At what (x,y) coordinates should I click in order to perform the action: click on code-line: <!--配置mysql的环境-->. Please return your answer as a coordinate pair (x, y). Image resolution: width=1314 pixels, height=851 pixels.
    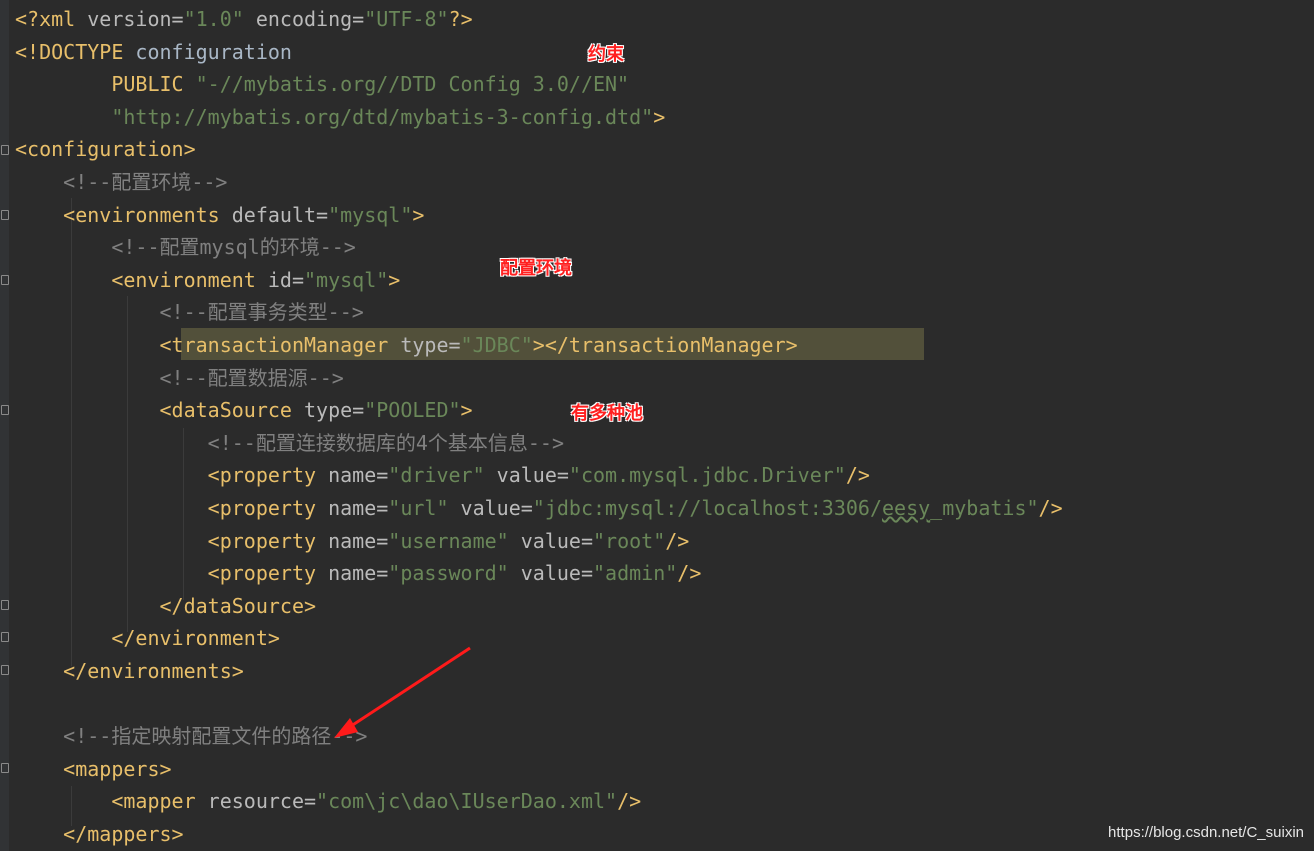
    Looking at the image, I should click on (185, 247).